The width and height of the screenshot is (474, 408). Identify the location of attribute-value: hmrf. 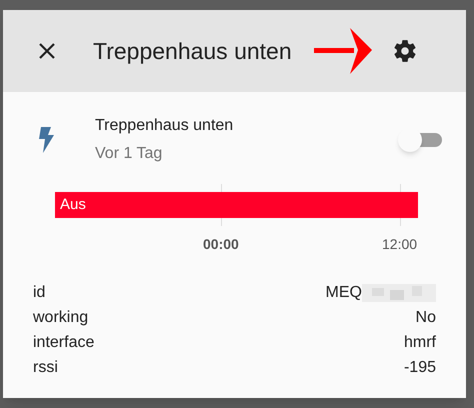
(420, 343).